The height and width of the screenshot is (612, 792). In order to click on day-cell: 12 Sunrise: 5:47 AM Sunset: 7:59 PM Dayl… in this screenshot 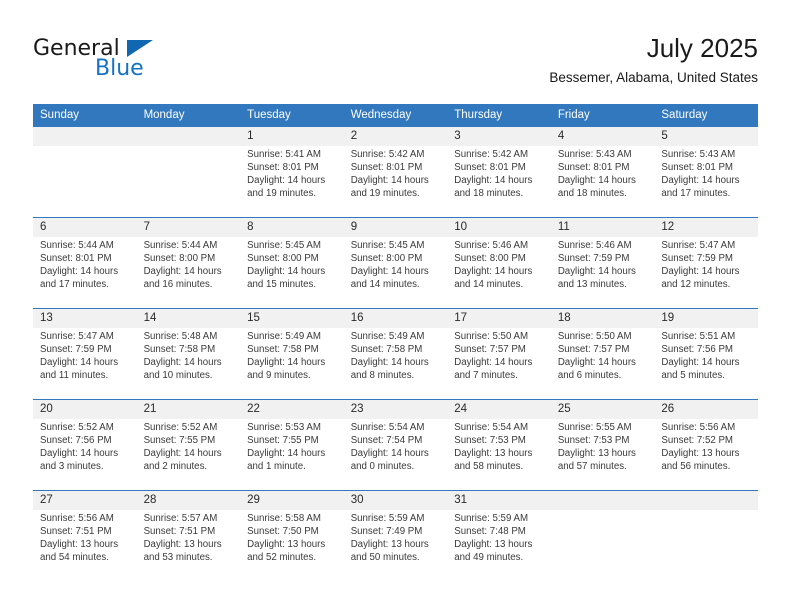, I will do `click(706, 263)`.